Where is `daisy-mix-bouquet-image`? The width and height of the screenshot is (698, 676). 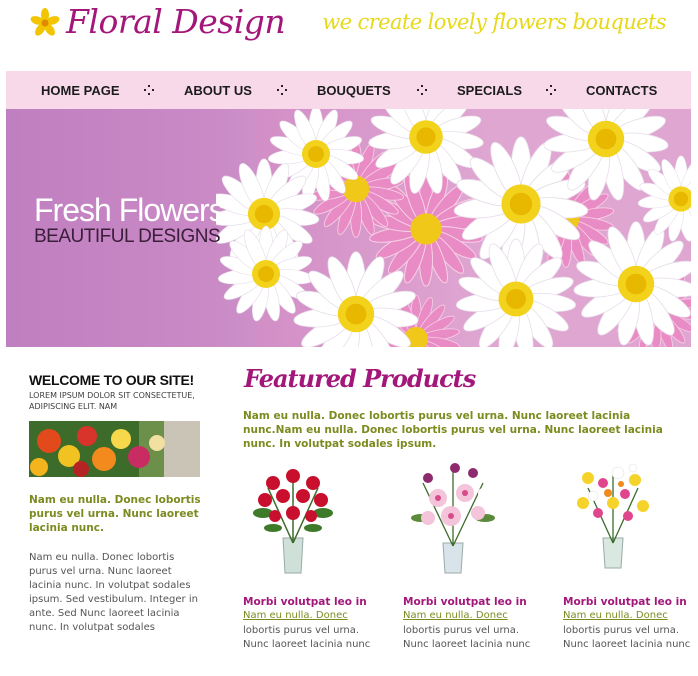
daisy-mix-bouquet-image is located at coordinates (613, 516).